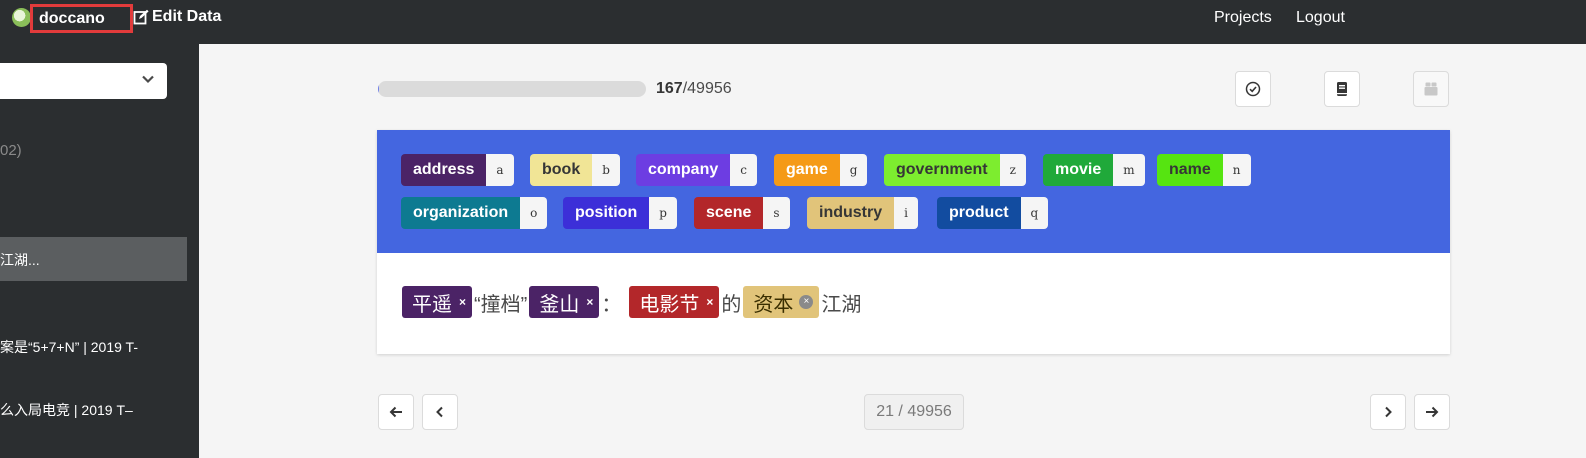 This screenshot has width=1586, height=458. I want to click on label-name: industry, so click(851, 213).